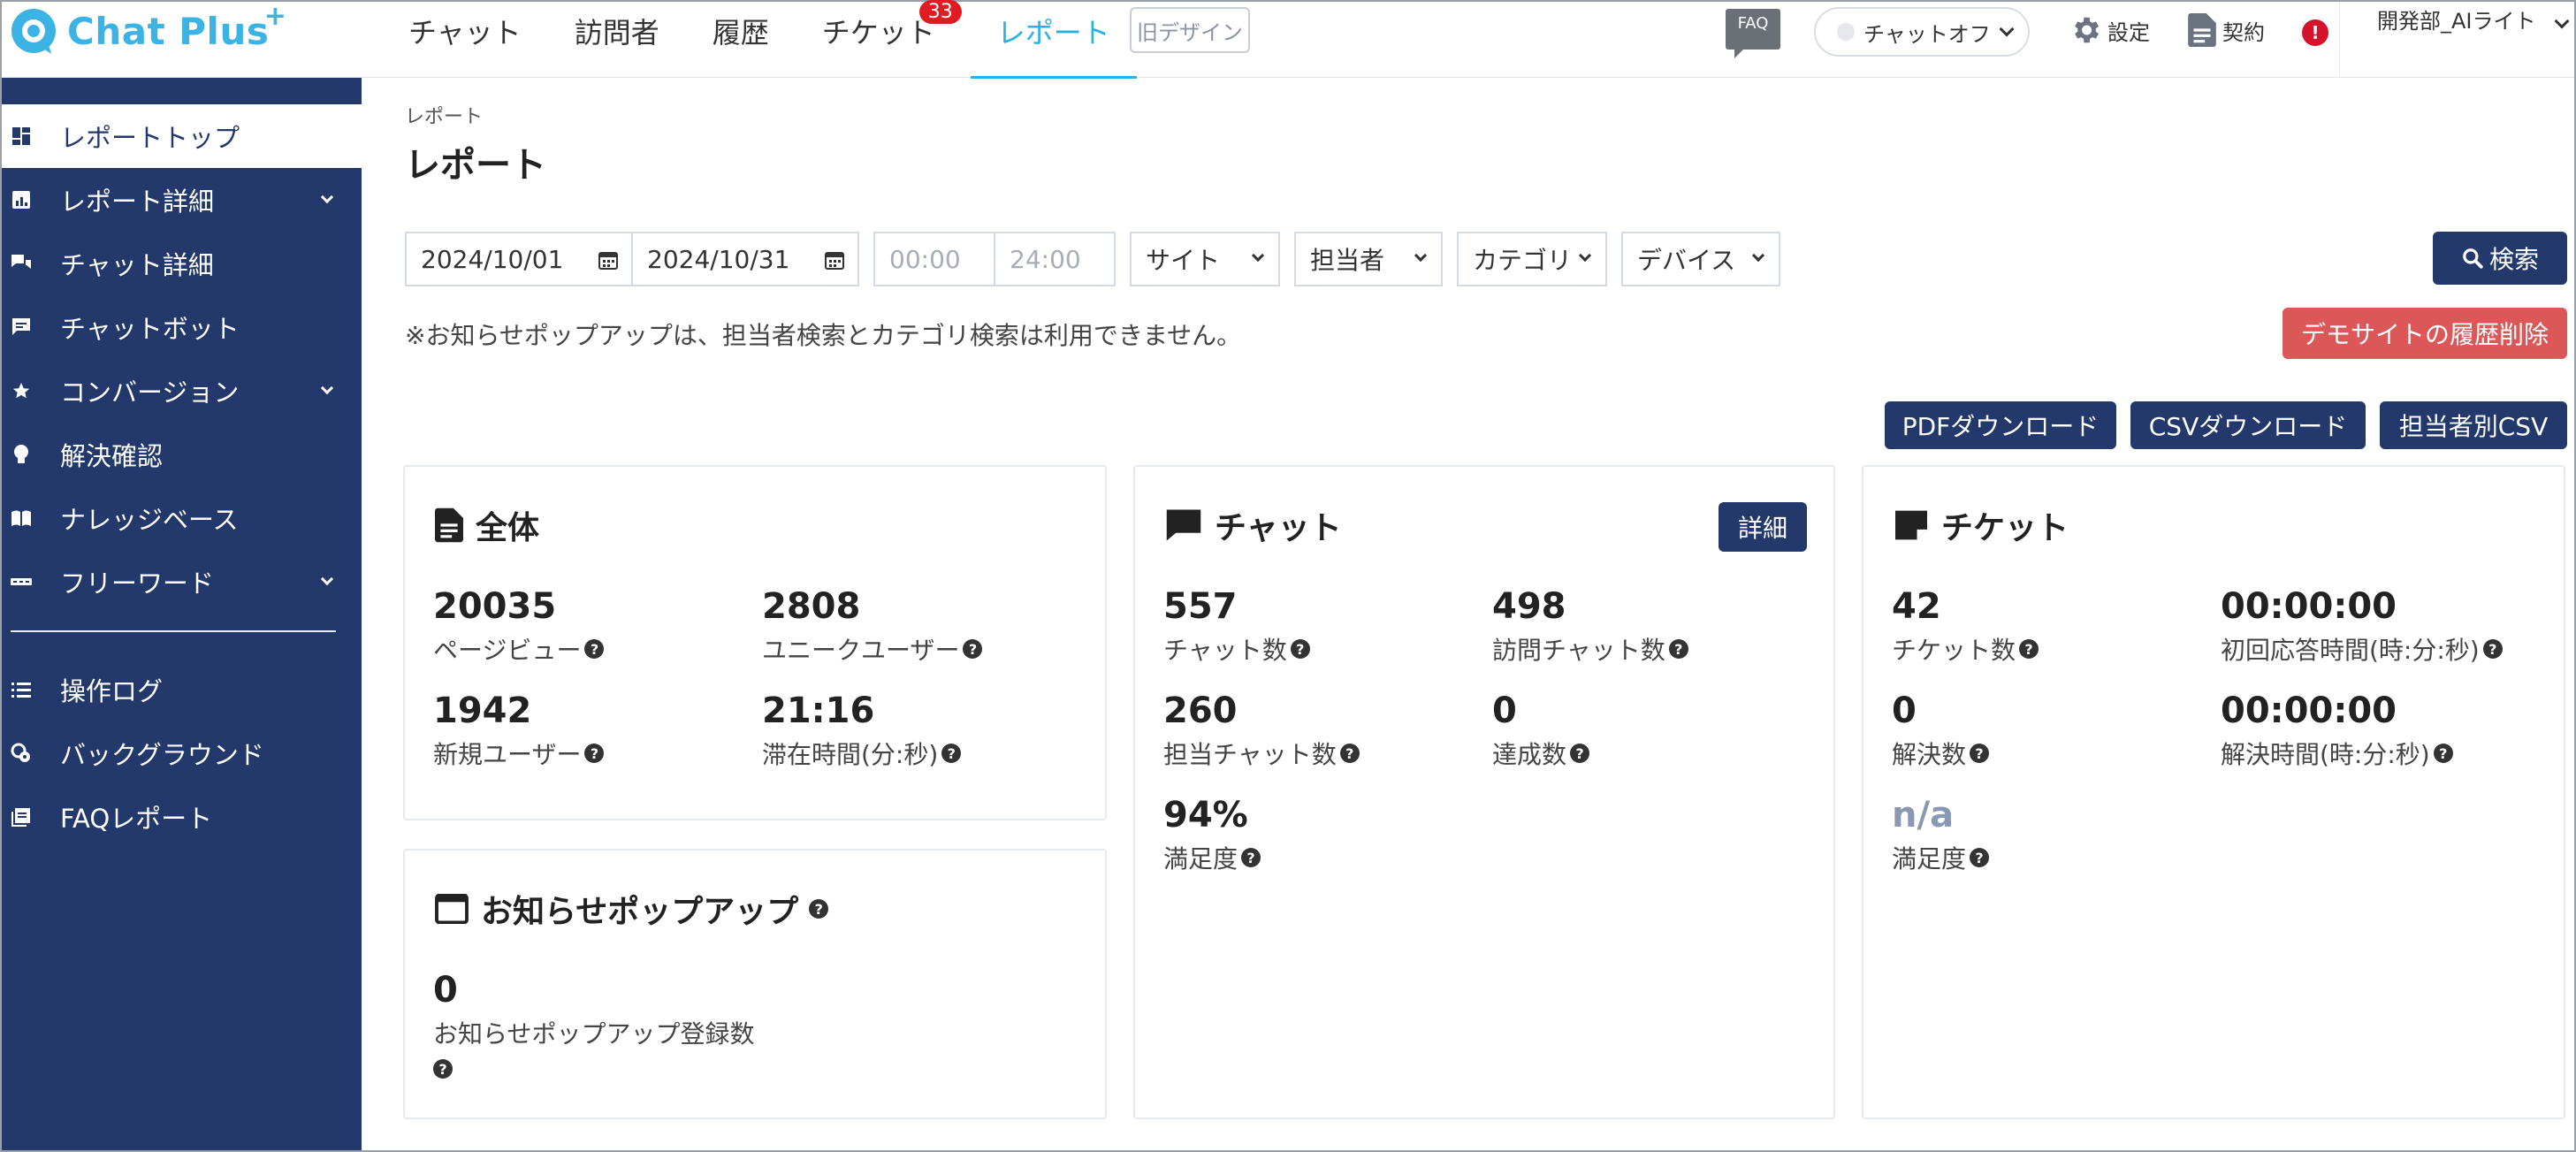 The width and height of the screenshot is (2576, 1152). I want to click on metric-label-row: ページビュー?, so click(519, 649).